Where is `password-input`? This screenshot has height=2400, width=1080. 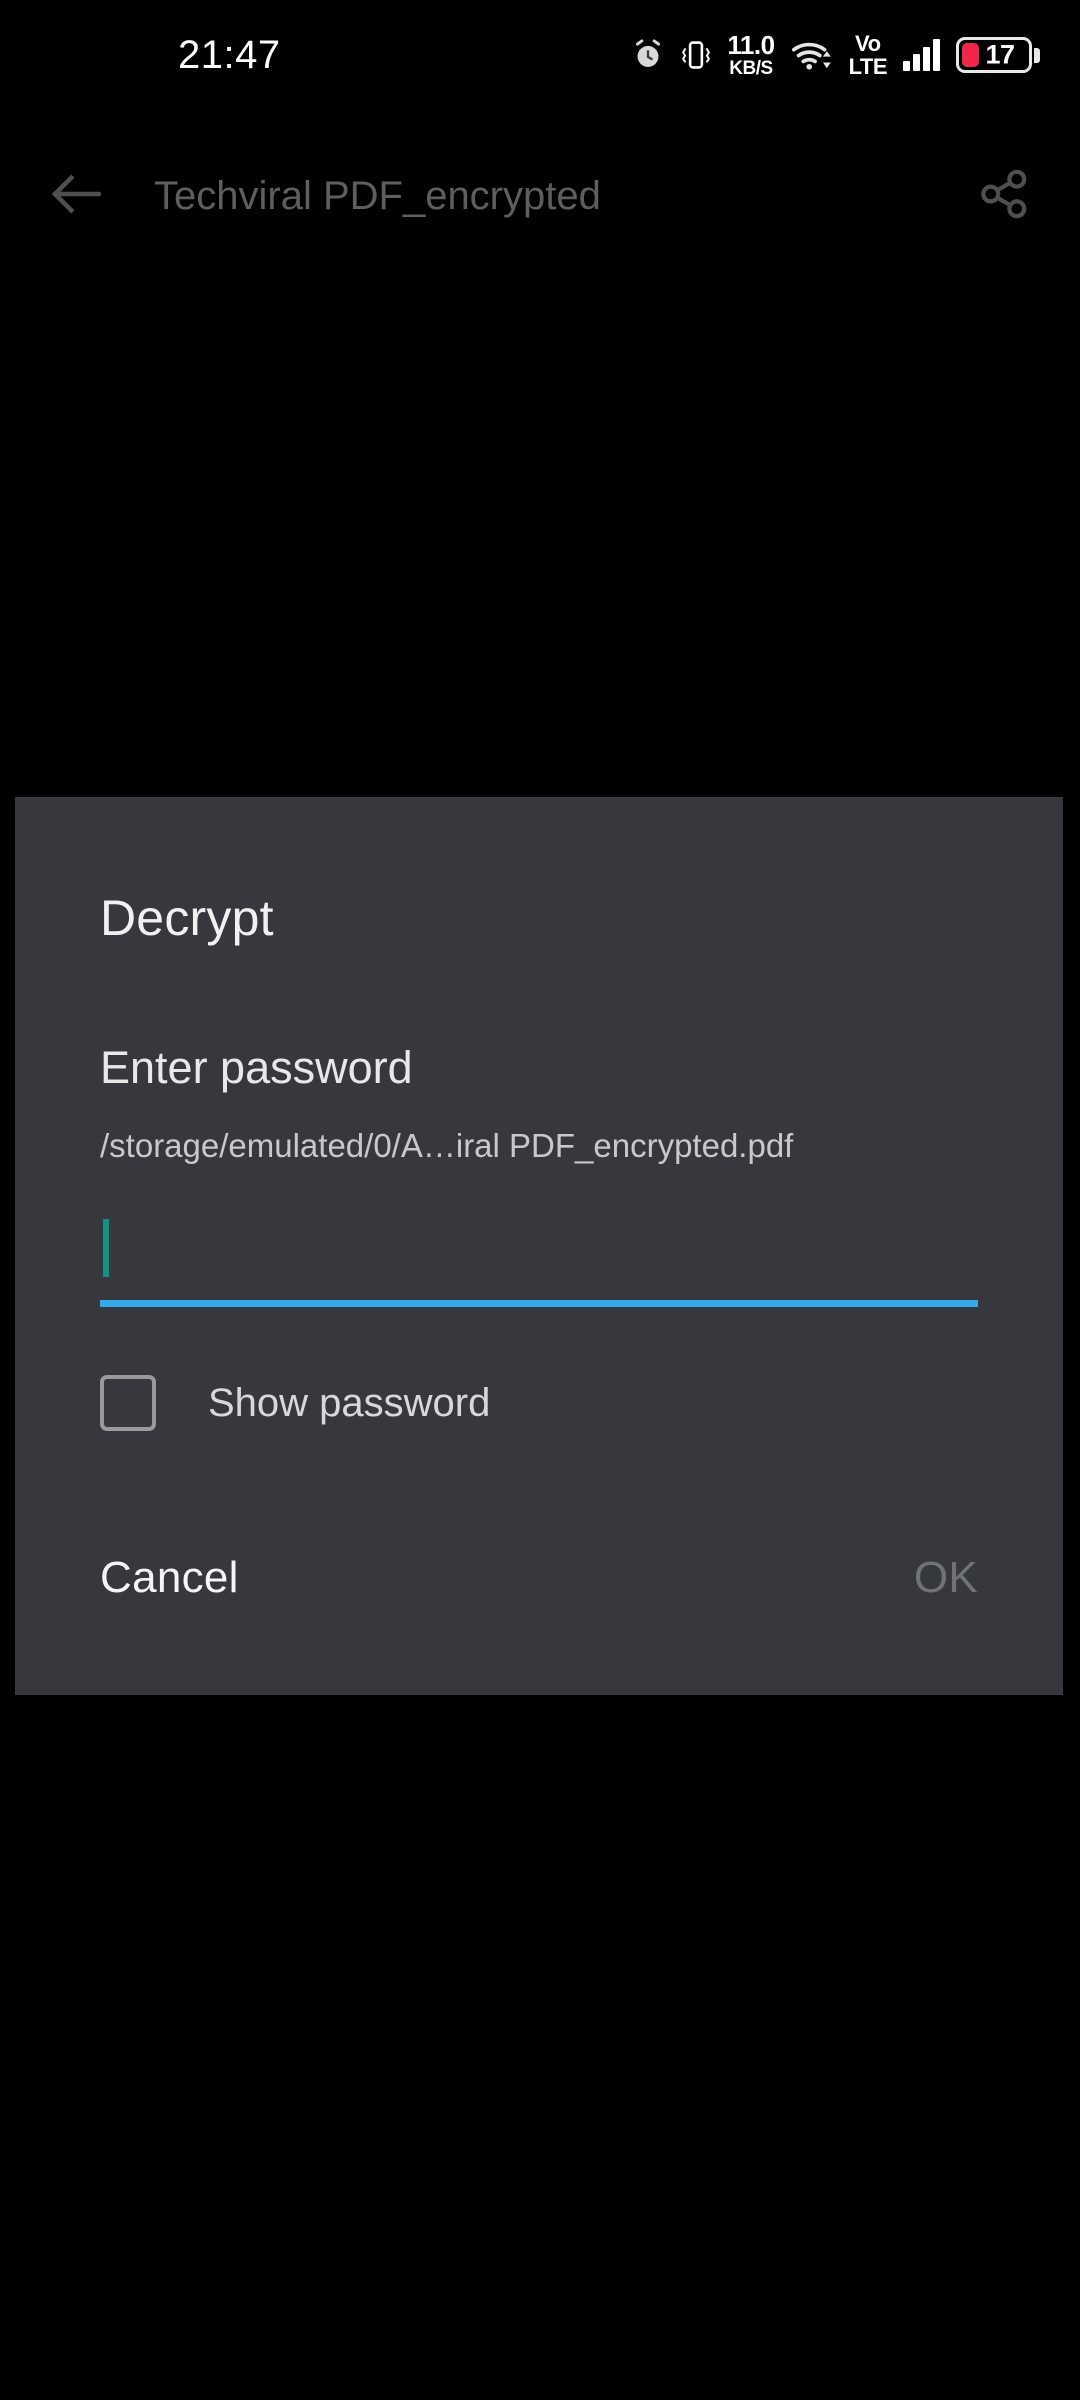
password-input is located at coordinates (539, 1257).